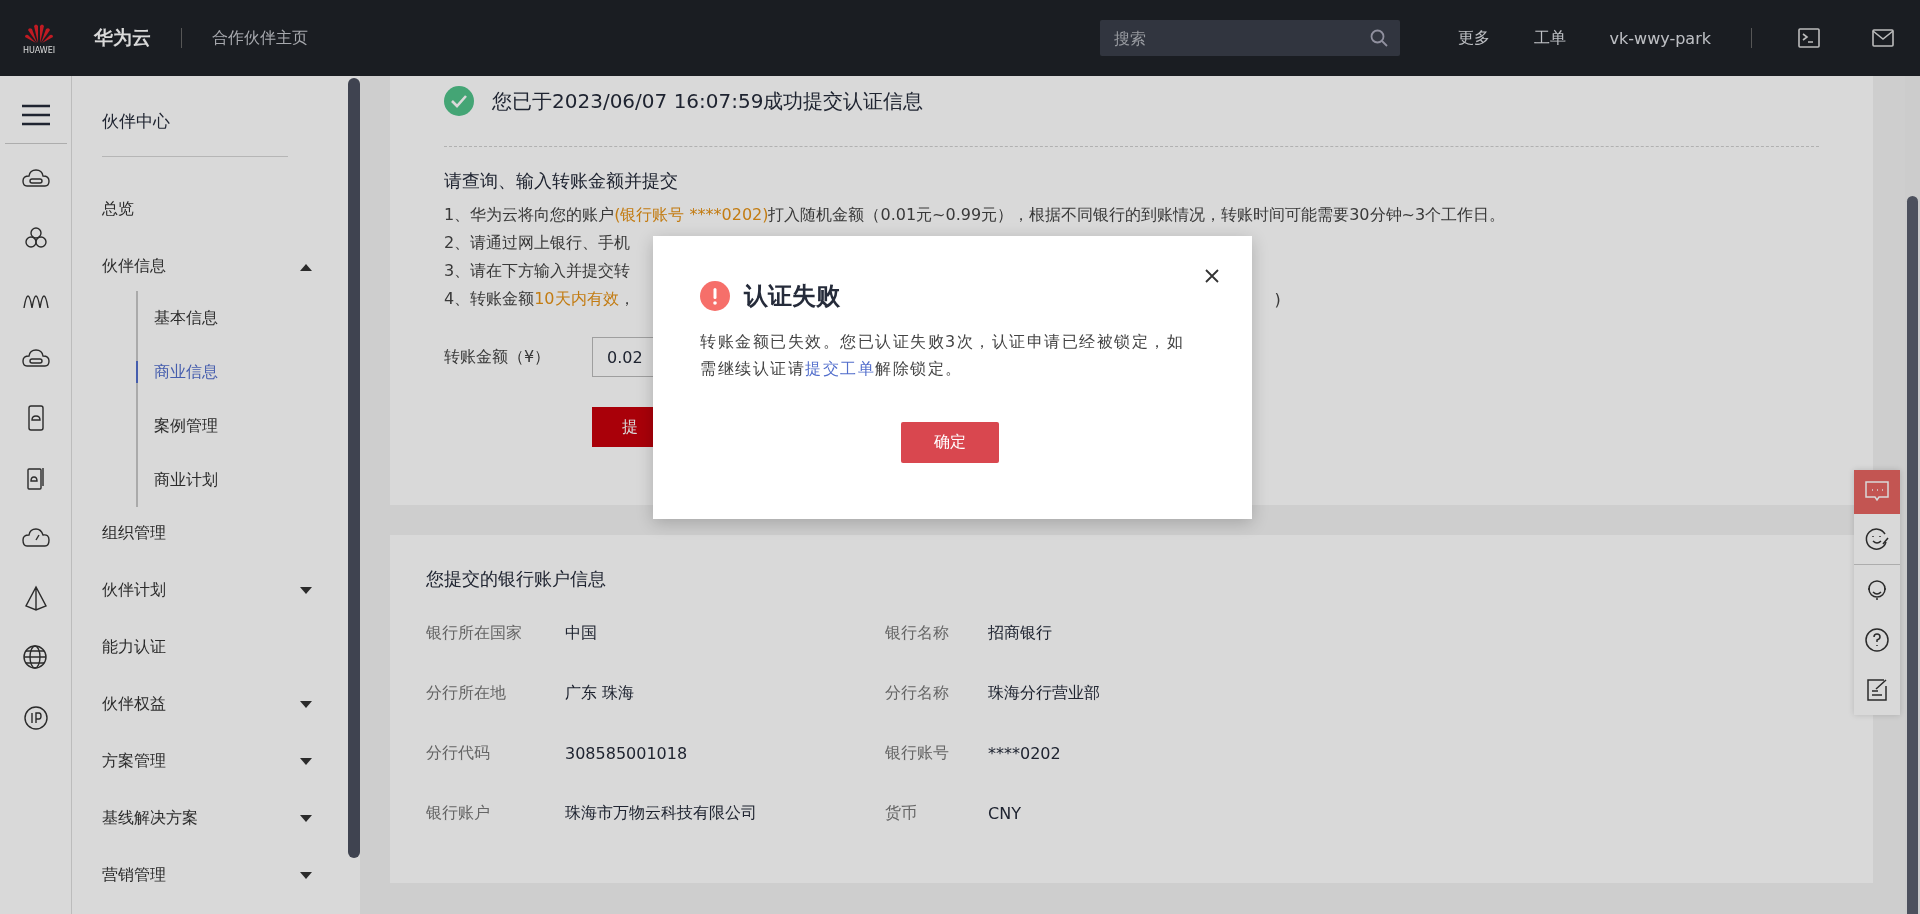  What do you see at coordinates (917, 693) in the screenshot?
I see `field-label: 分行名称` at bounding box center [917, 693].